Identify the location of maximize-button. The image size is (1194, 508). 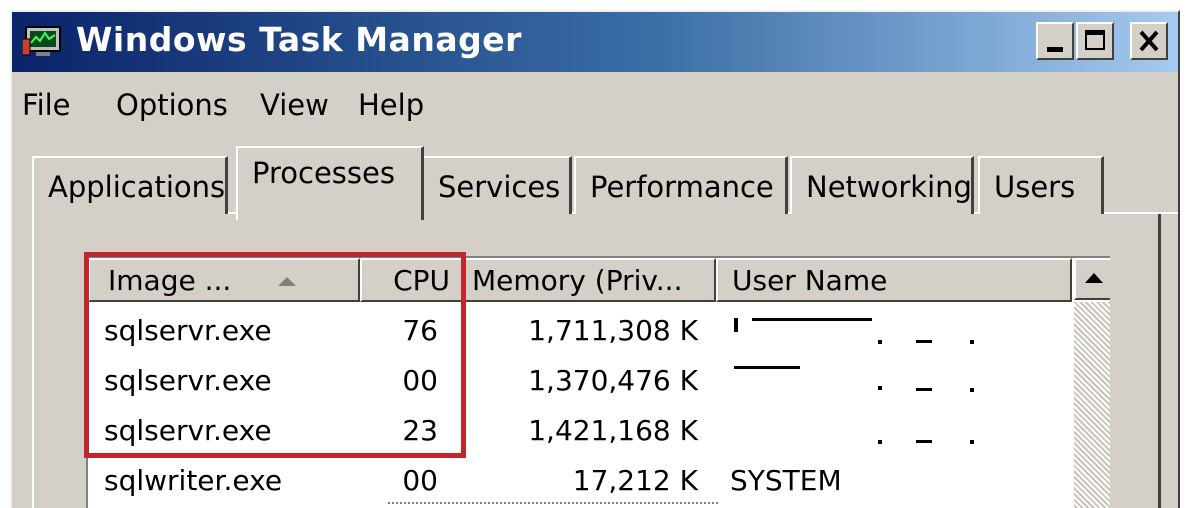
(1095, 41).